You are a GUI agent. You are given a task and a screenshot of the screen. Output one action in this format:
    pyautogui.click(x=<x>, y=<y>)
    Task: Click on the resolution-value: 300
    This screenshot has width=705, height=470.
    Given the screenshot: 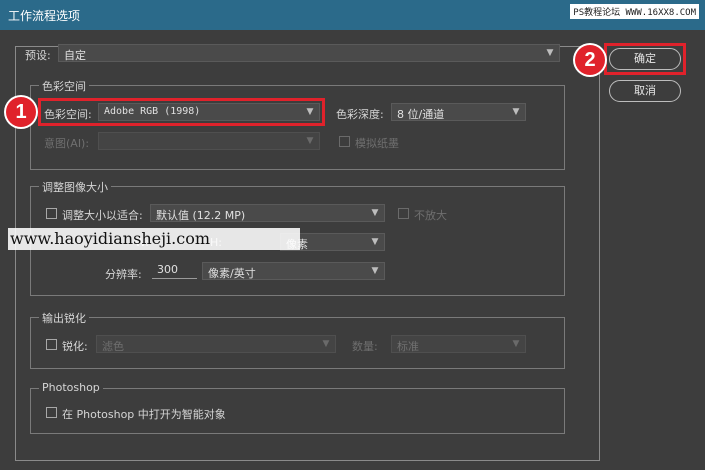 What is the action you would take?
    pyautogui.click(x=167, y=269)
    